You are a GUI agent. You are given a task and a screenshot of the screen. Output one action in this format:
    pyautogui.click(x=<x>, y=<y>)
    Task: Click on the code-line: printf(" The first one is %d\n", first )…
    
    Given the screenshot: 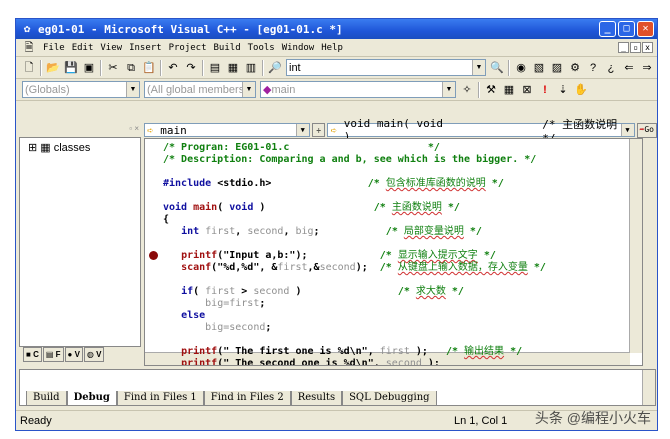 What is the action you would take?
    pyautogui.click(x=342, y=352)
    